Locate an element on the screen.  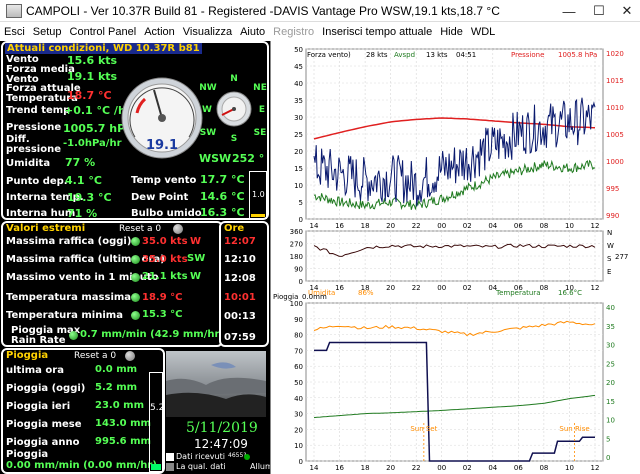
dew-point-label: Dew Point is located at coordinates (160, 197).